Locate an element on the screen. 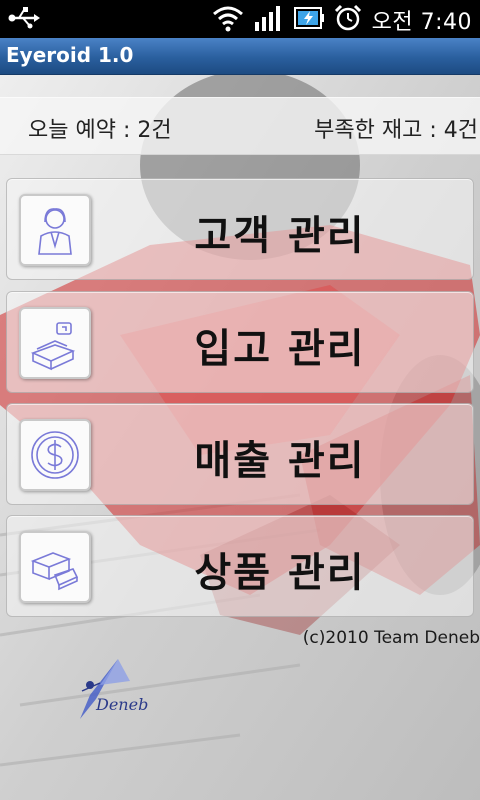  usb-icon is located at coordinates (25, 21).